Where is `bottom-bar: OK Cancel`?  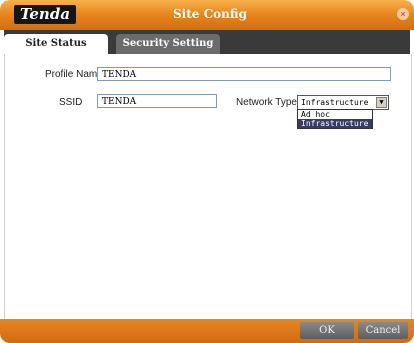
bottom-bar: OK Cancel is located at coordinates (207, 331).